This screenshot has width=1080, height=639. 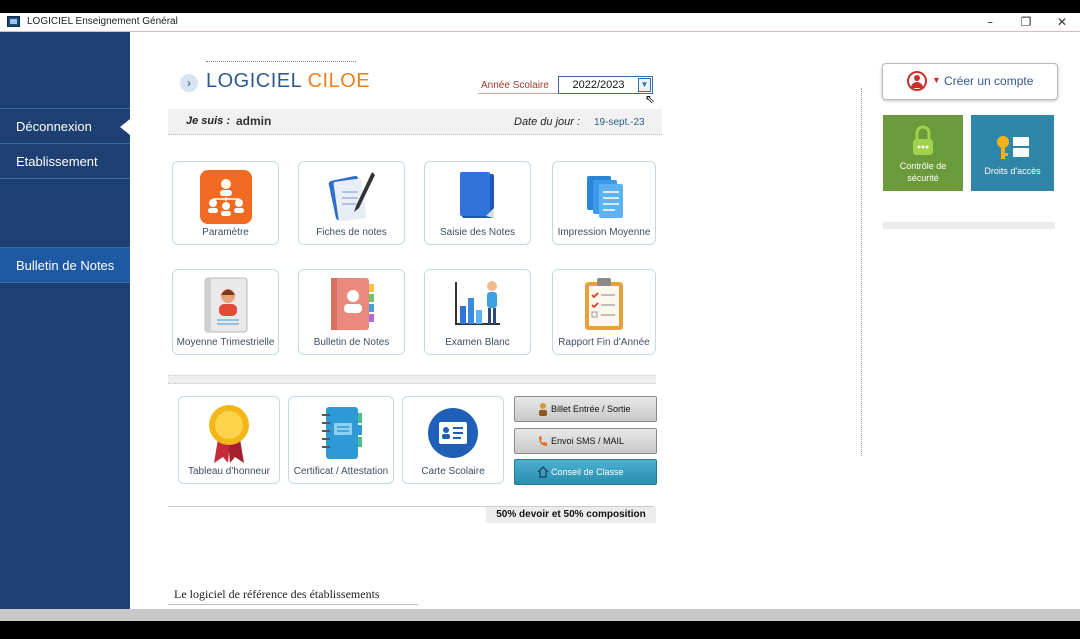 I want to click on button-label: Envoi SMS / MAIL, so click(x=588, y=441).